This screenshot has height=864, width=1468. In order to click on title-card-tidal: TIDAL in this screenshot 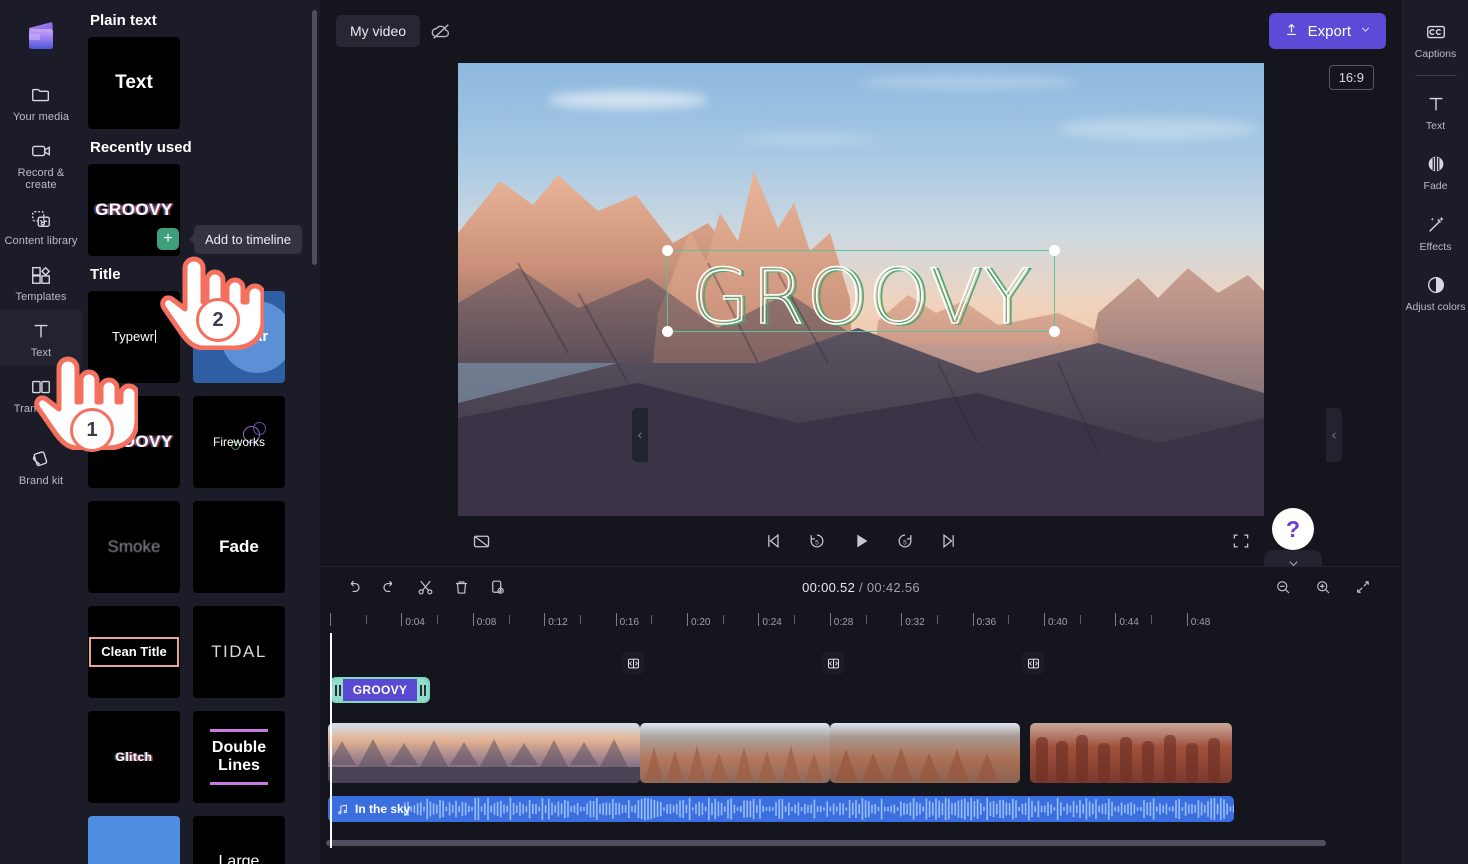, I will do `click(239, 652)`.